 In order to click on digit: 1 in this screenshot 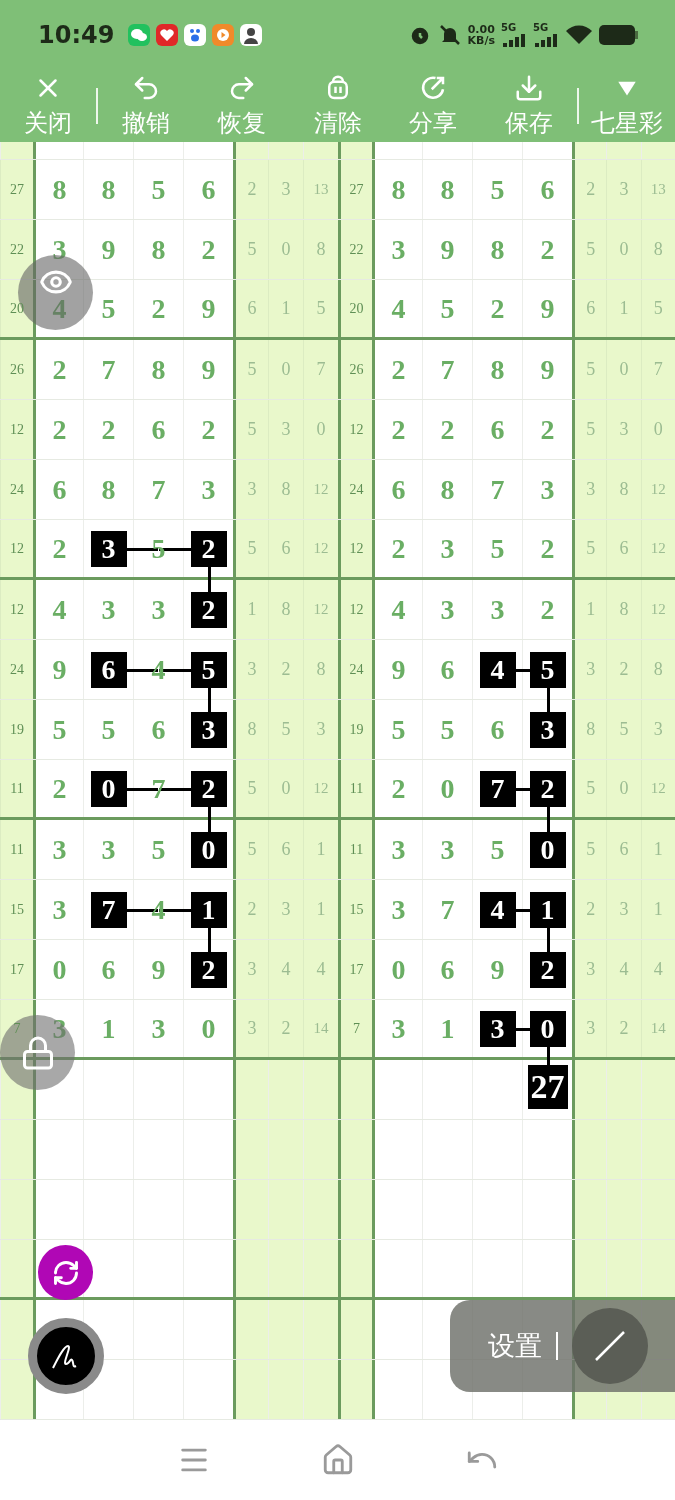, I will do `click(447, 1028)`.